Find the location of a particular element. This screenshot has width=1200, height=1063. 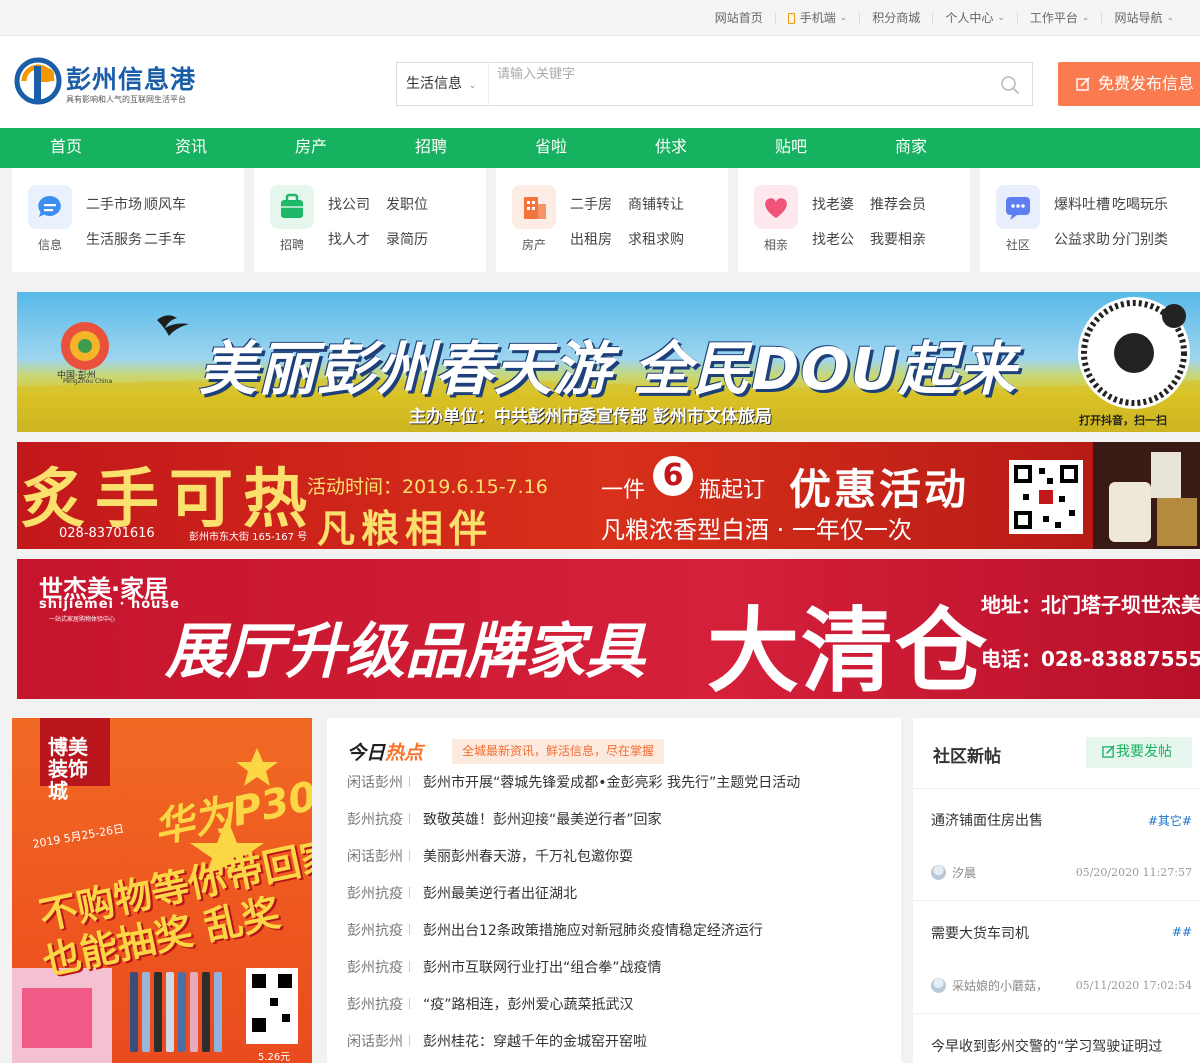

nav-item-3: 招聘 is located at coordinates (420, 148).